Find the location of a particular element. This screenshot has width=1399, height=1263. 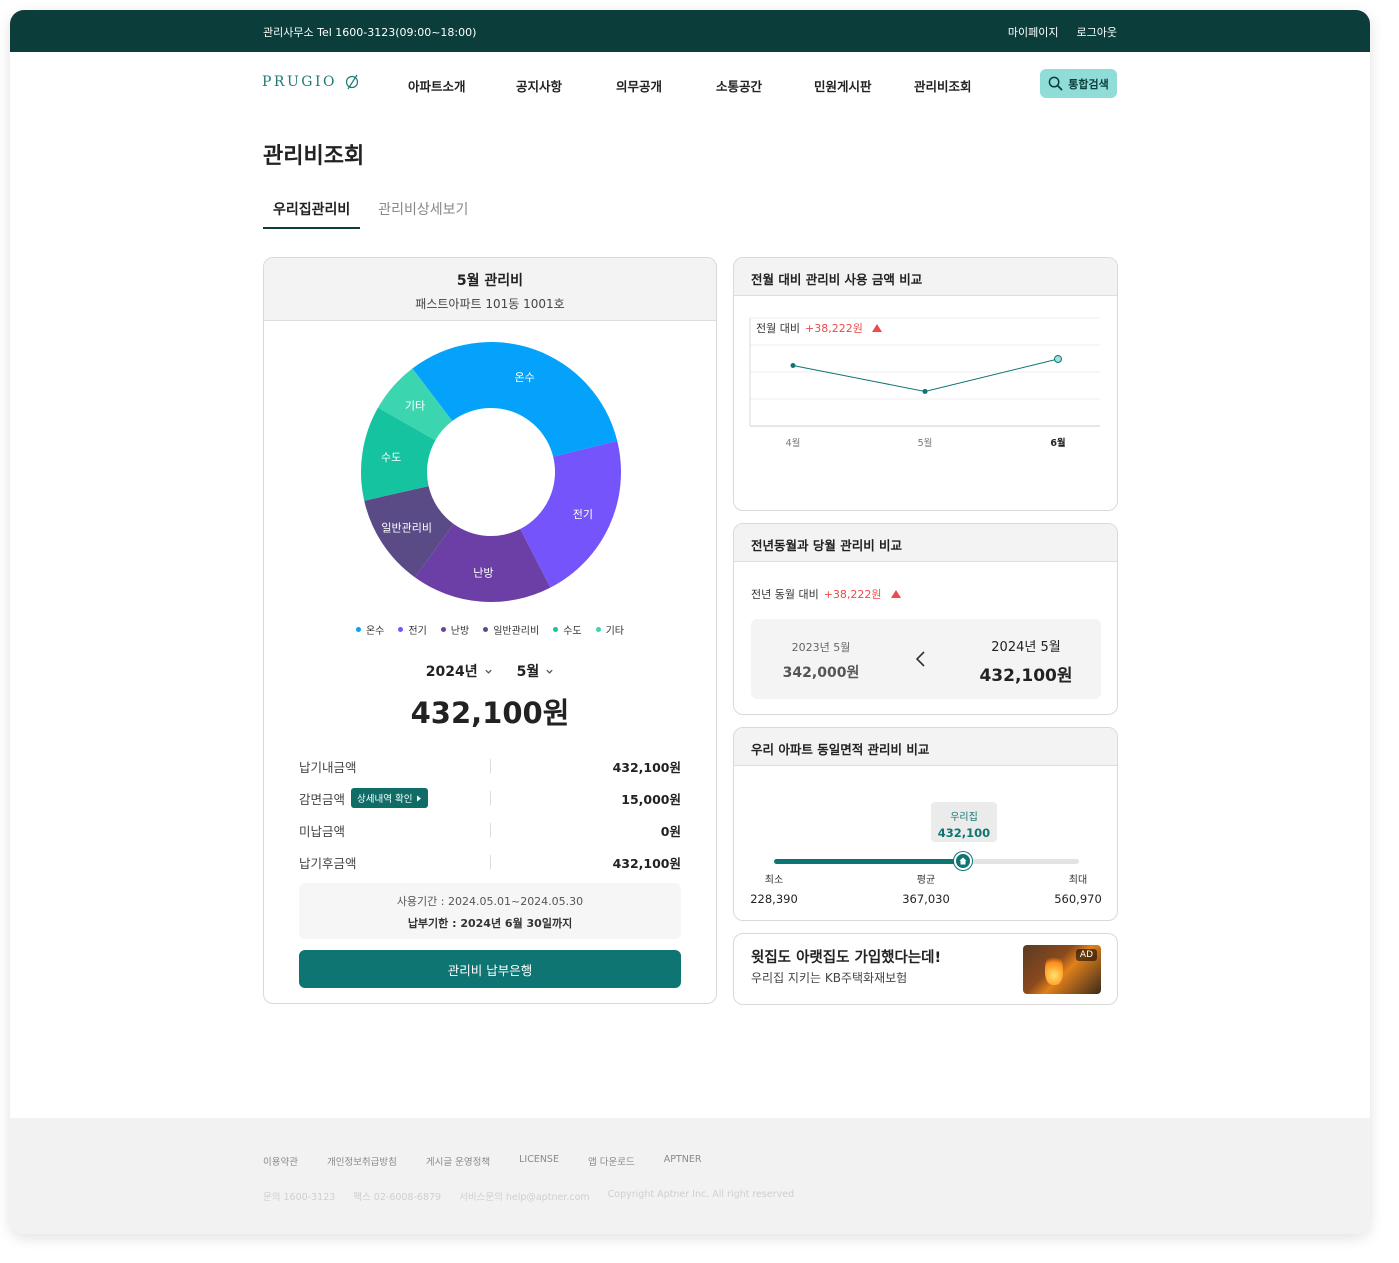

nav-disclosure: 의무공개 is located at coordinates (658, 85).